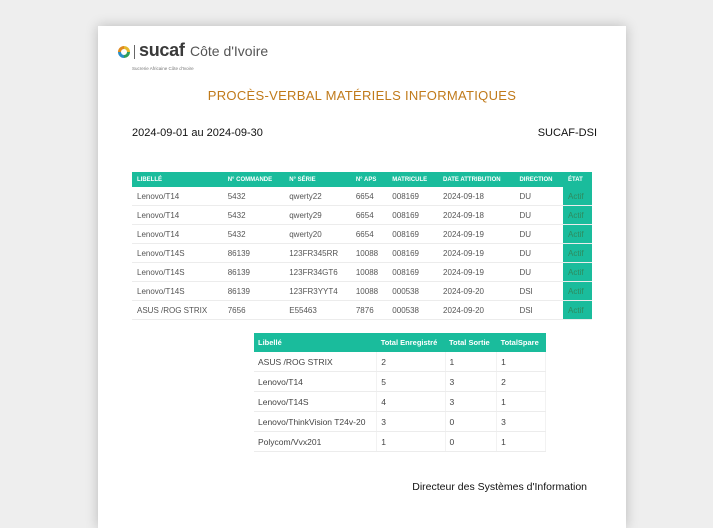 Image resolution: width=713 pixels, height=528 pixels. What do you see at coordinates (411, 342) in the screenshot?
I see `col-total-enregistre: Total Enregistré` at bounding box center [411, 342].